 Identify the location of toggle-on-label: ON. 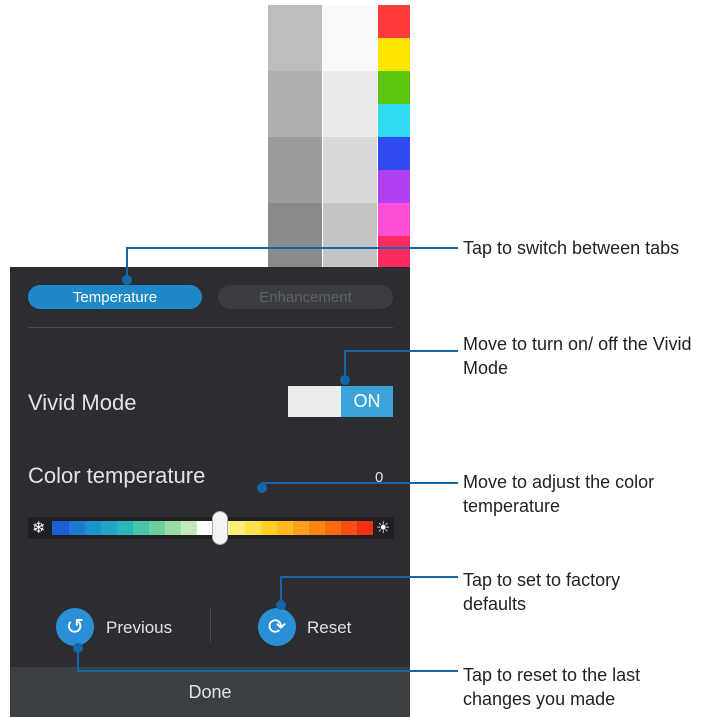
(367, 401).